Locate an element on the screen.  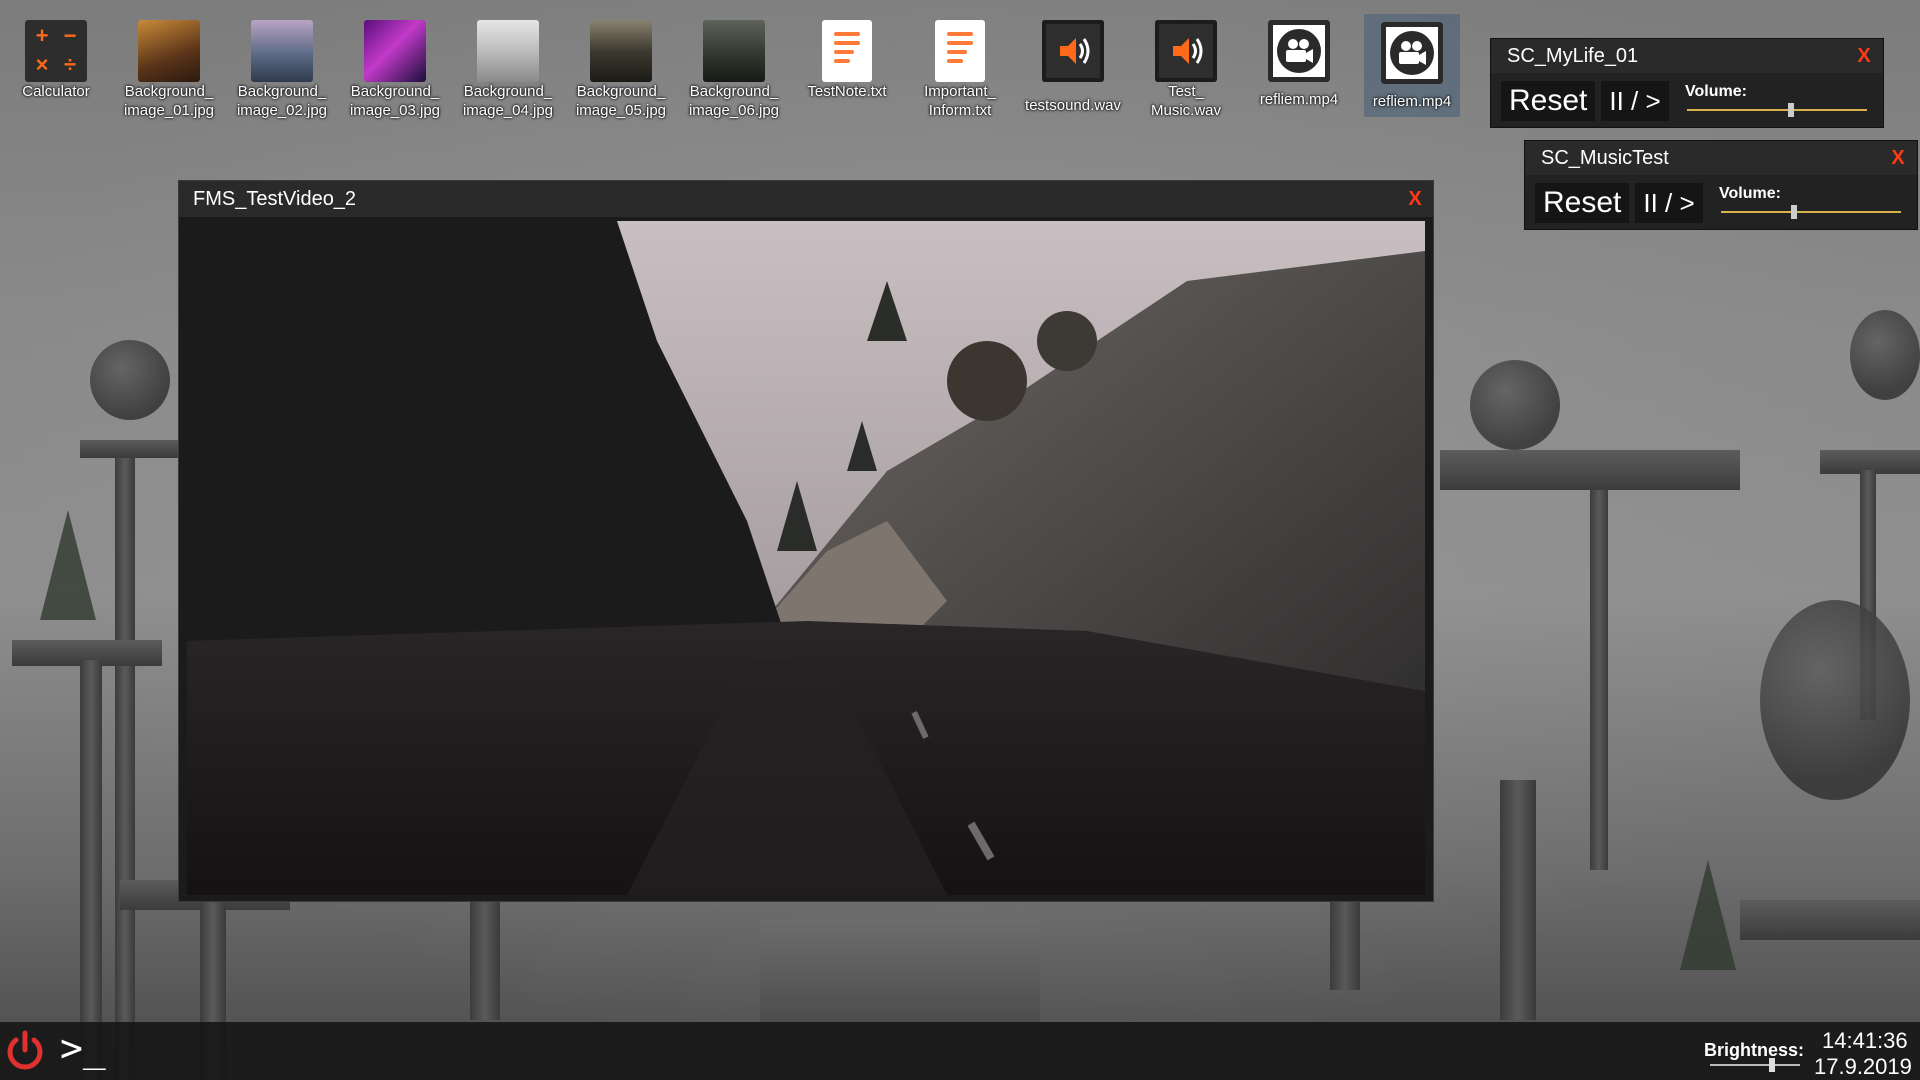
desktop-icon-label: Background_ image_03.jpg is located at coordinates (395, 101).